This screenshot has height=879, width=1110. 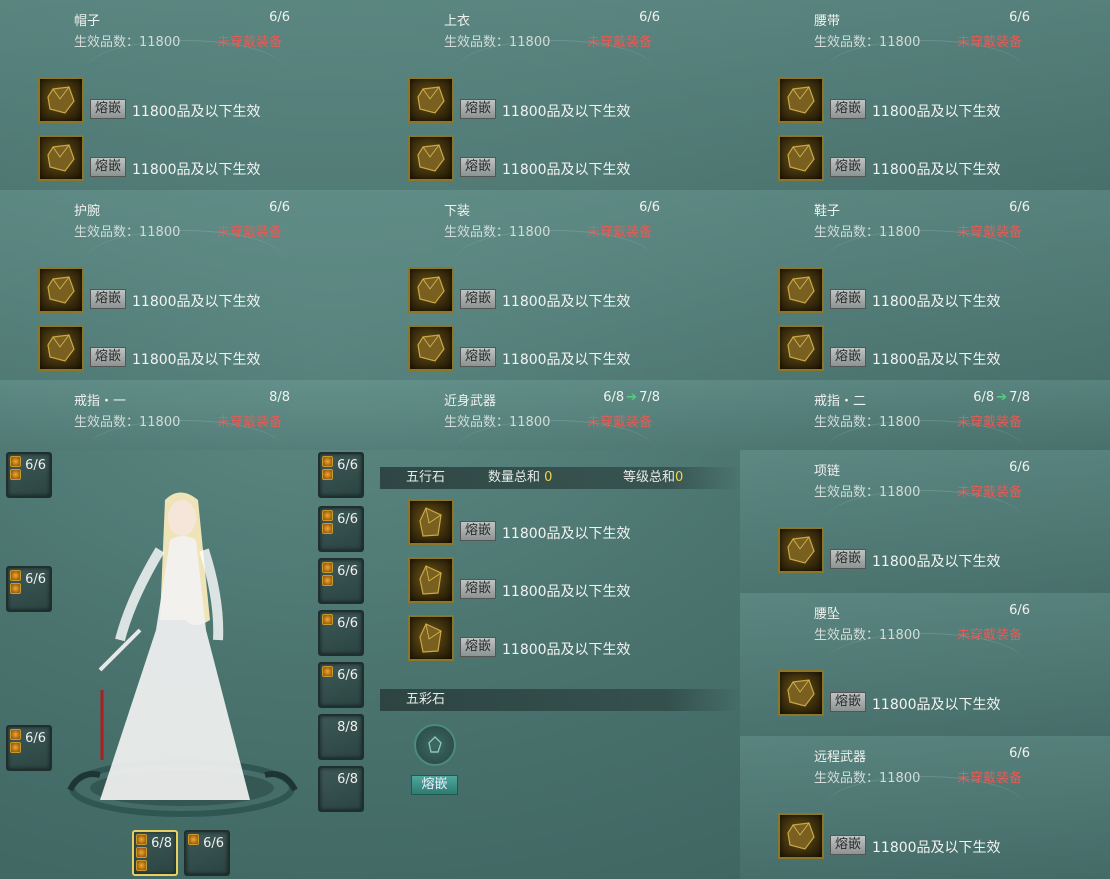 What do you see at coordinates (457, 21) in the screenshot?
I see `slot-name: 上衣` at bounding box center [457, 21].